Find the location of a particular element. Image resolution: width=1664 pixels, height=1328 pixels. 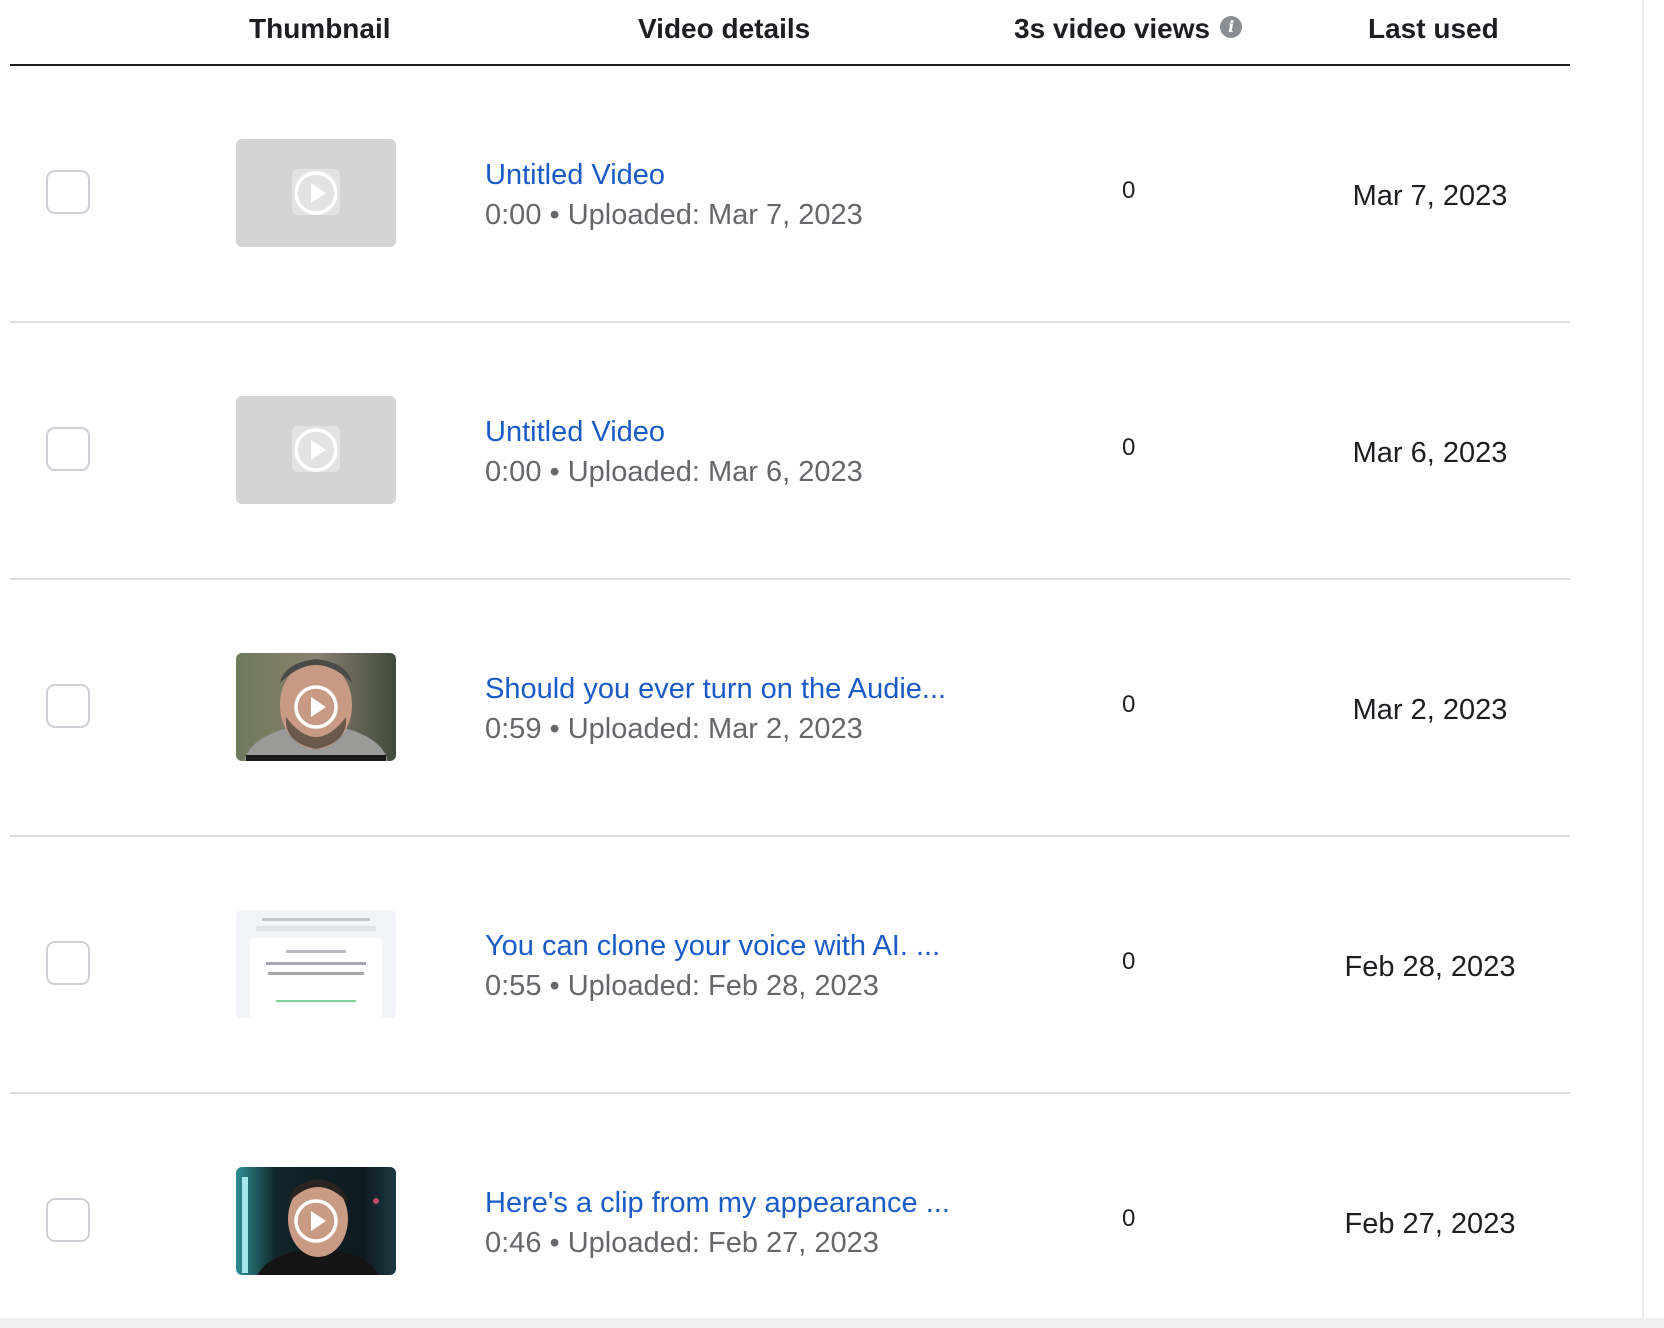

video-meta: 0:59 • Uploaded: Mar 2, 2023 is located at coordinates (674, 729).